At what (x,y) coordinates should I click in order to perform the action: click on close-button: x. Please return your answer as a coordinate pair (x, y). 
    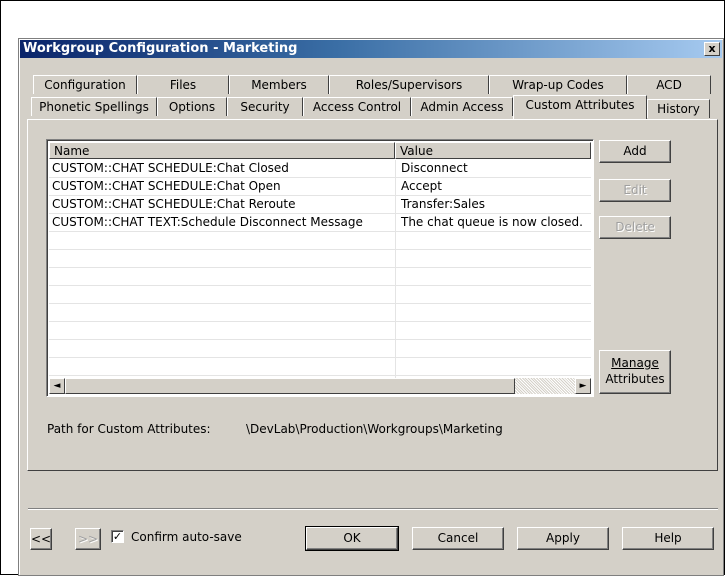
    Looking at the image, I should click on (712, 49).